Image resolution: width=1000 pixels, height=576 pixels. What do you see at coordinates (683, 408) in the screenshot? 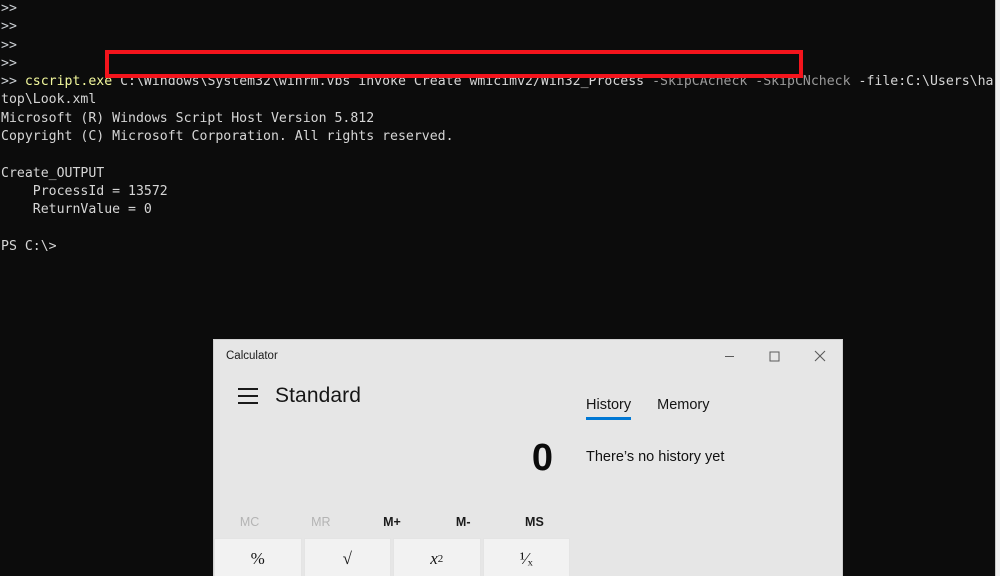
I see `tab-memory: Memory` at bounding box center [683, 408].